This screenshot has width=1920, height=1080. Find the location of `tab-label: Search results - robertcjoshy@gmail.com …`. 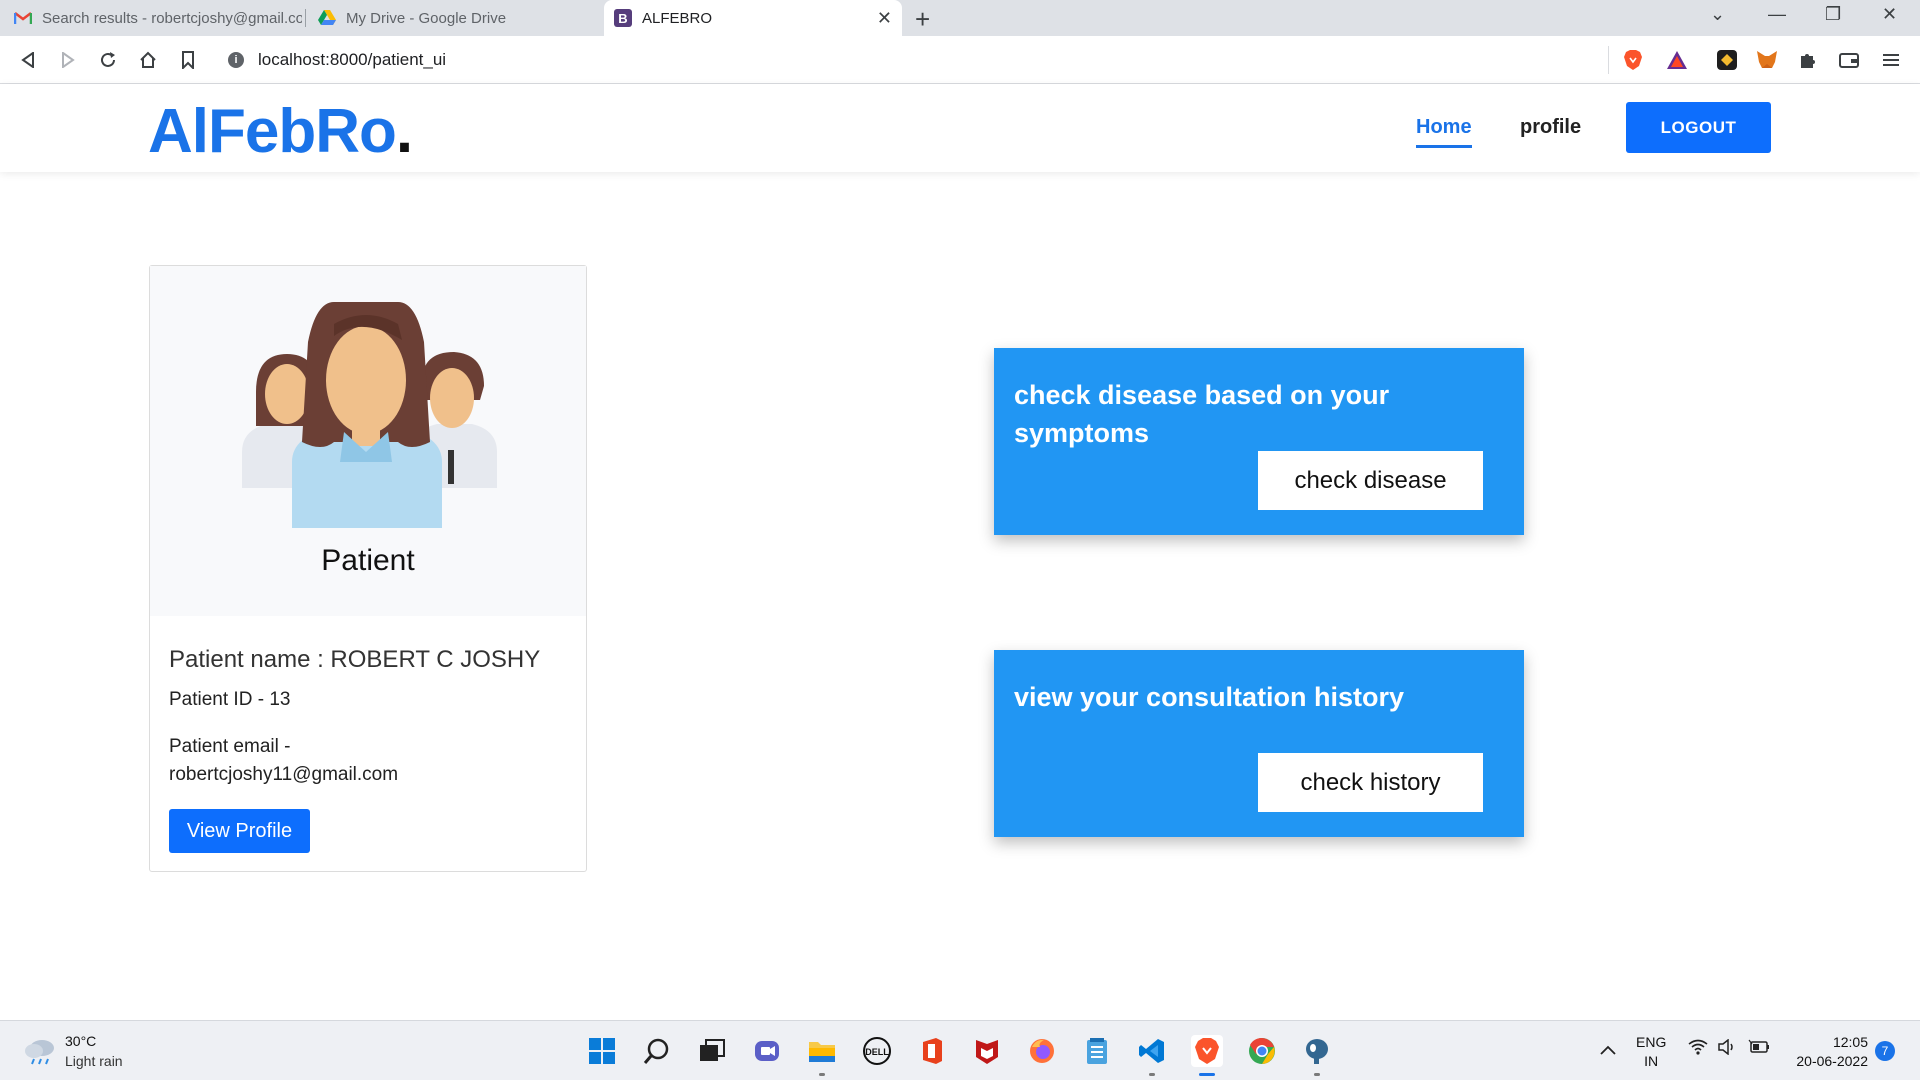

tab-label: Search results - robertcjoshy@gmail.com … is located at coordinates (172, 18).